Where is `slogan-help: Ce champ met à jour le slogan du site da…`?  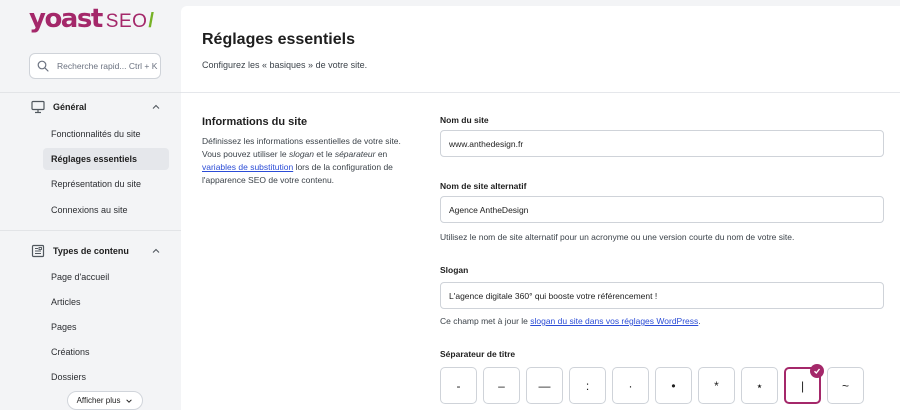
slogan-help: Ce champ met à jour le slogan du site da… is located at coordinates (570, 321).